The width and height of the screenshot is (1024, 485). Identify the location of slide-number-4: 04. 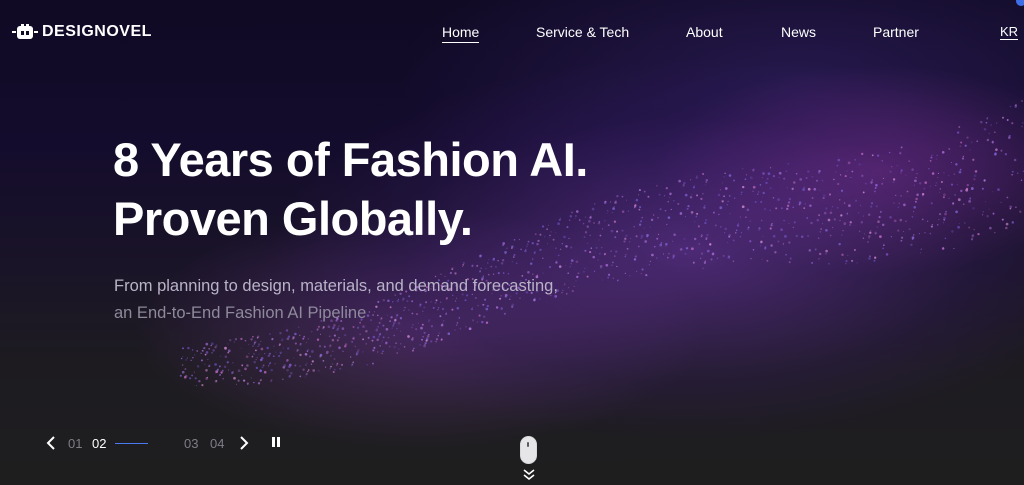
(217, 443).